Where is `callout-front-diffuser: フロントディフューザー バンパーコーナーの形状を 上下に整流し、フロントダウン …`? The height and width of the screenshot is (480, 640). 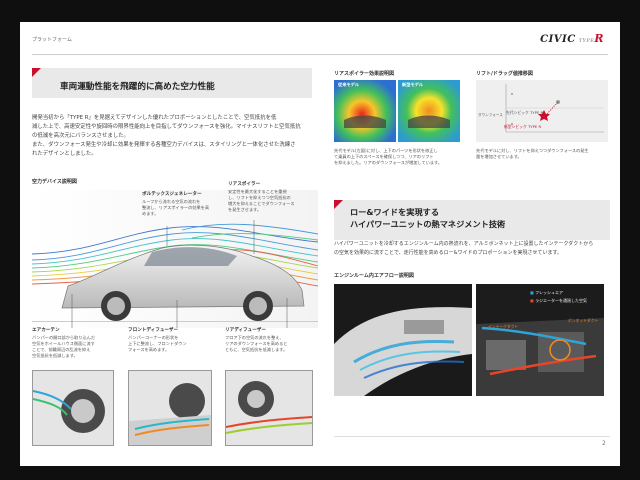 callout-front-diffuser: フロントディフューザー バンパーコーナーの形状を 上下に整流し、フロントダウン … is located at coordinates (157, 340).